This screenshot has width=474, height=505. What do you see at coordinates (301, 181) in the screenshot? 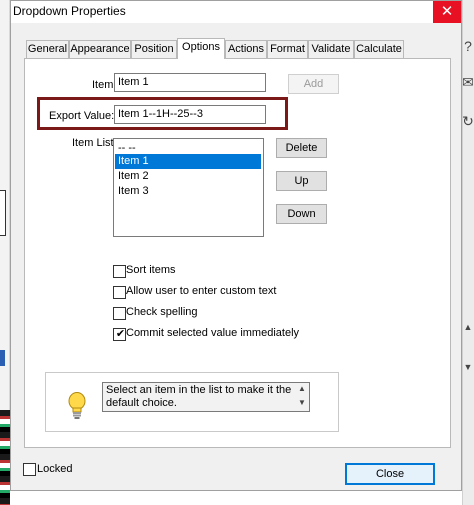
I see `up-button: Up` at bounding box center [301, 181].